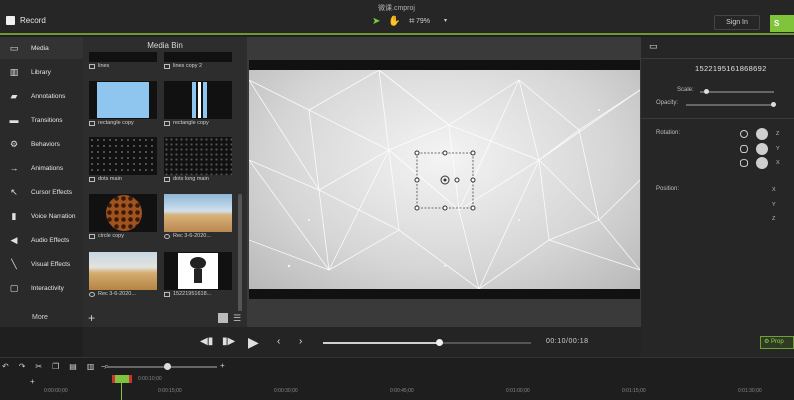  I want to click on visual-properties-icon: ▭, so click(658, 47).